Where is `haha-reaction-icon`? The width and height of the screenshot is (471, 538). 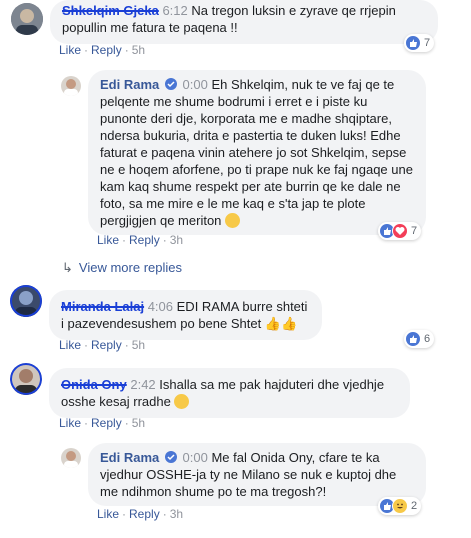
haha-reaction-icon is located at coordinates (400, 506).